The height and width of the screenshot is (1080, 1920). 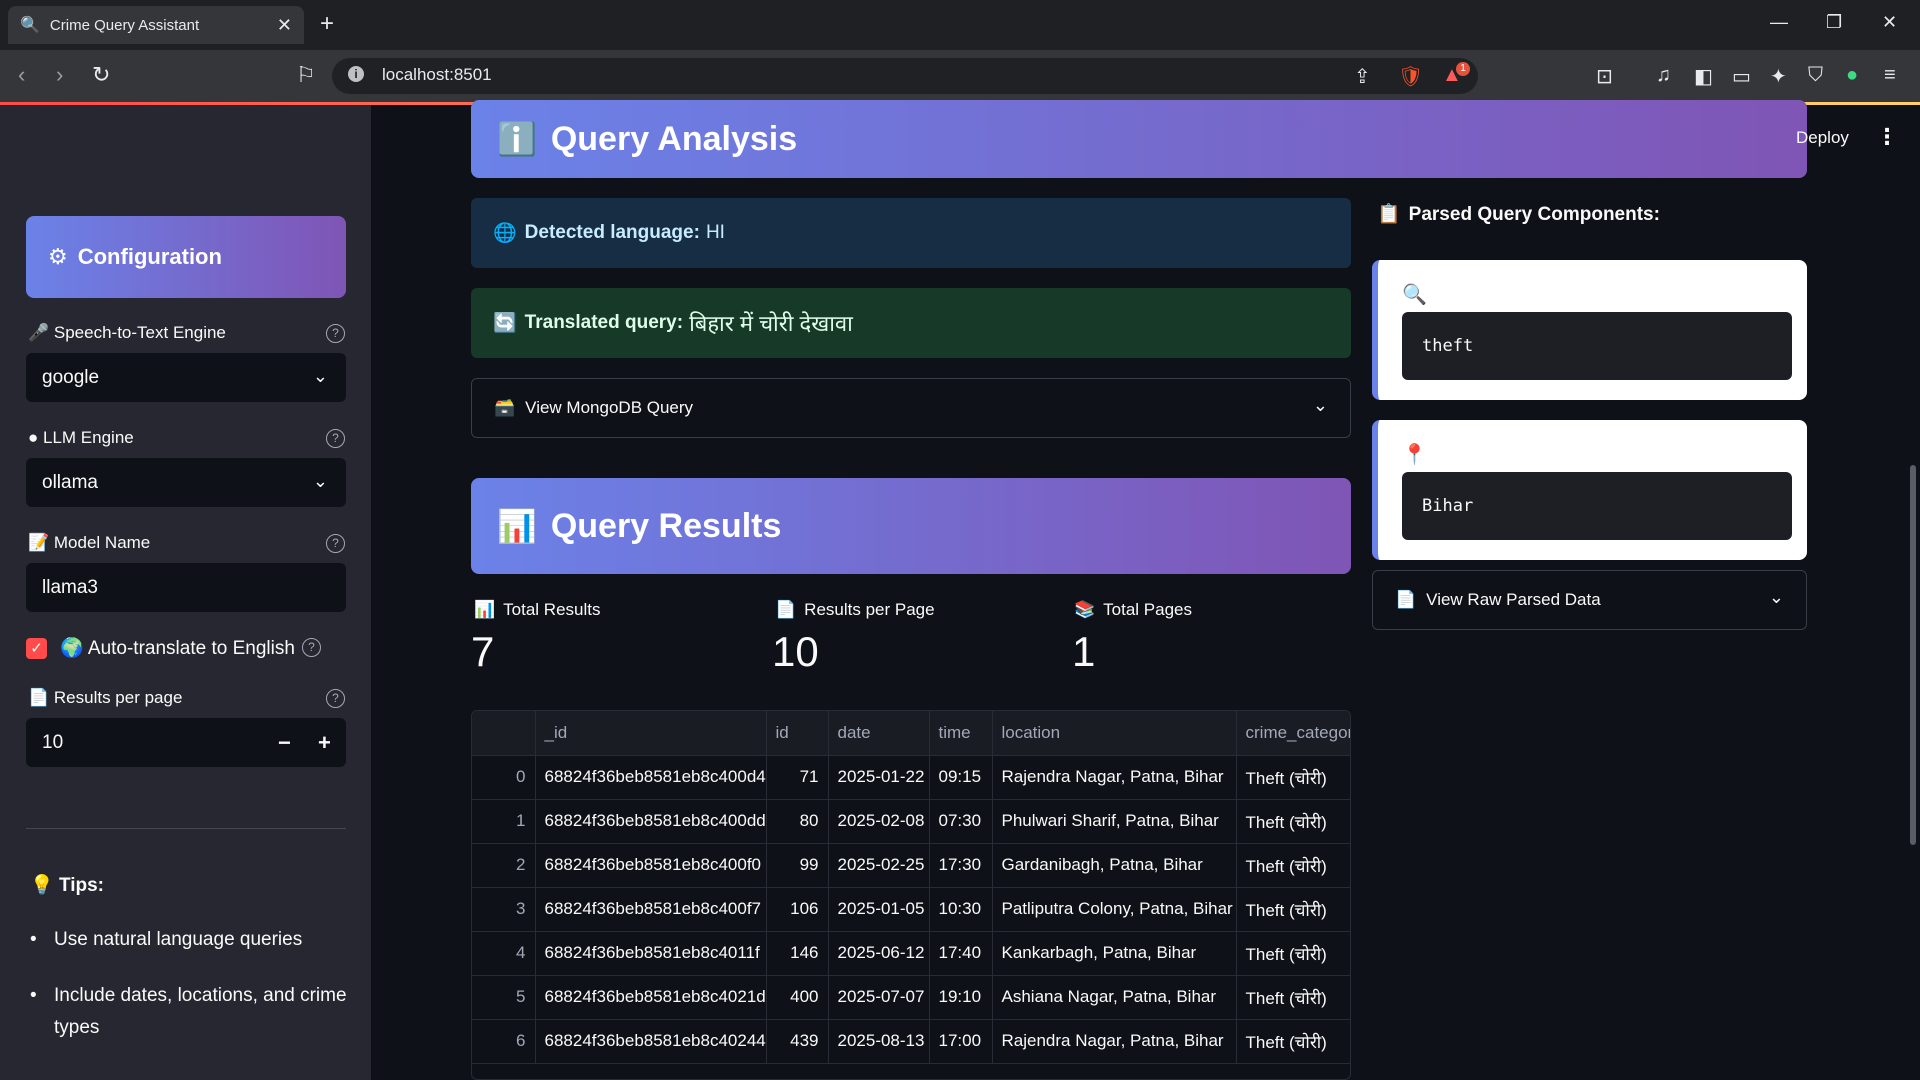 What do you see at coordinates (961, 777) in the screenshot?
I see `cell-time: 09:15` at bounding box center [961, 777].